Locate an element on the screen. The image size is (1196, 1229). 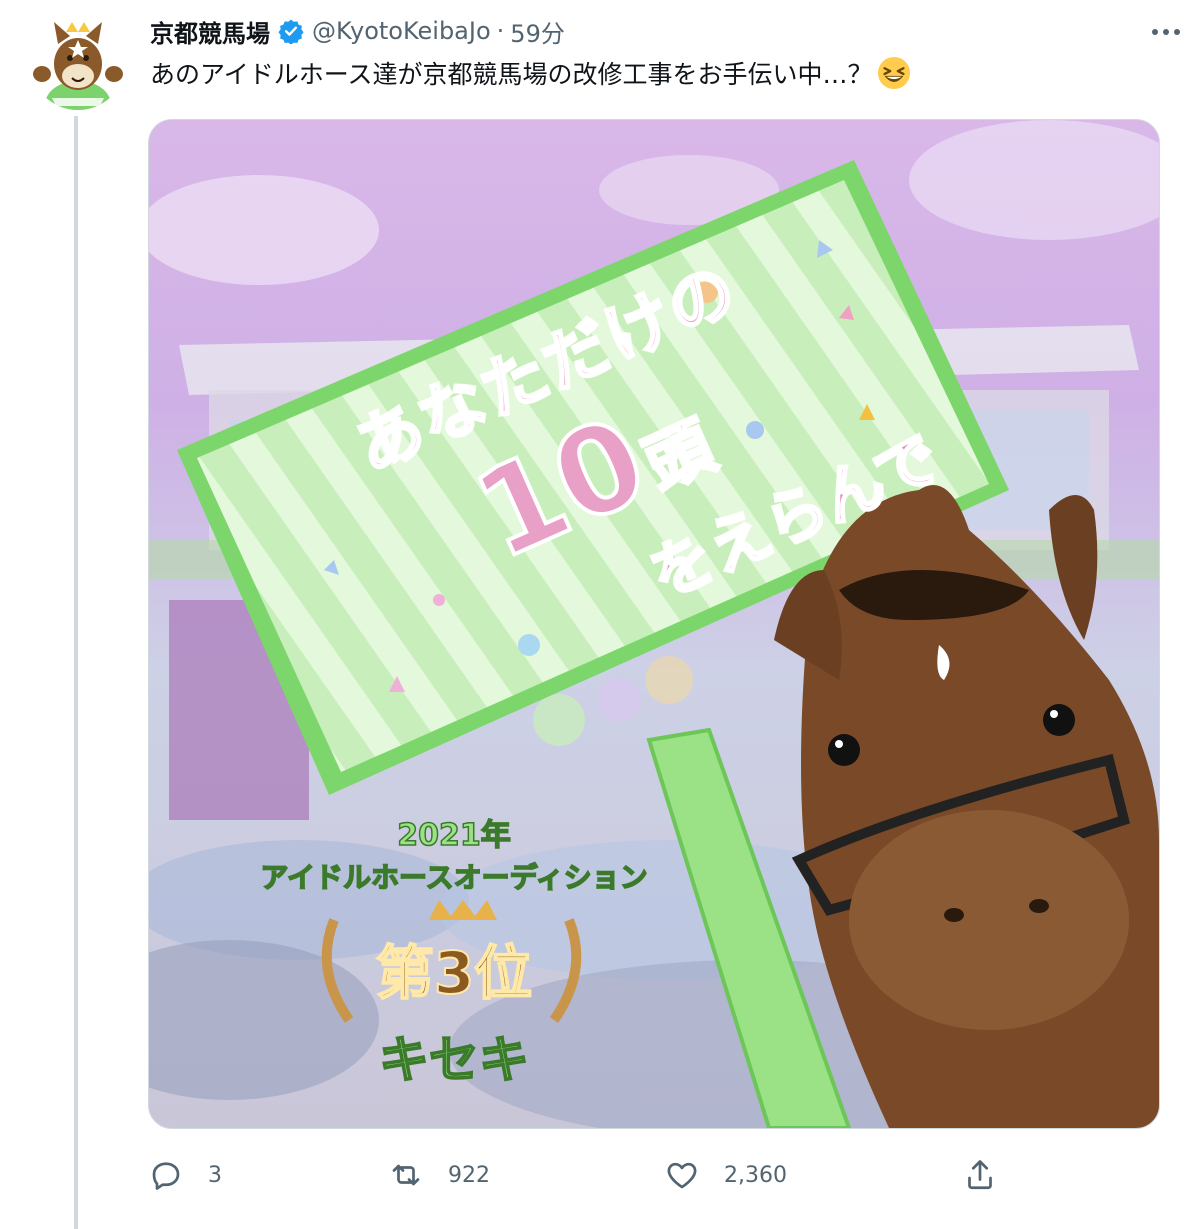
share-icon is located at coordinates (980, 1175).